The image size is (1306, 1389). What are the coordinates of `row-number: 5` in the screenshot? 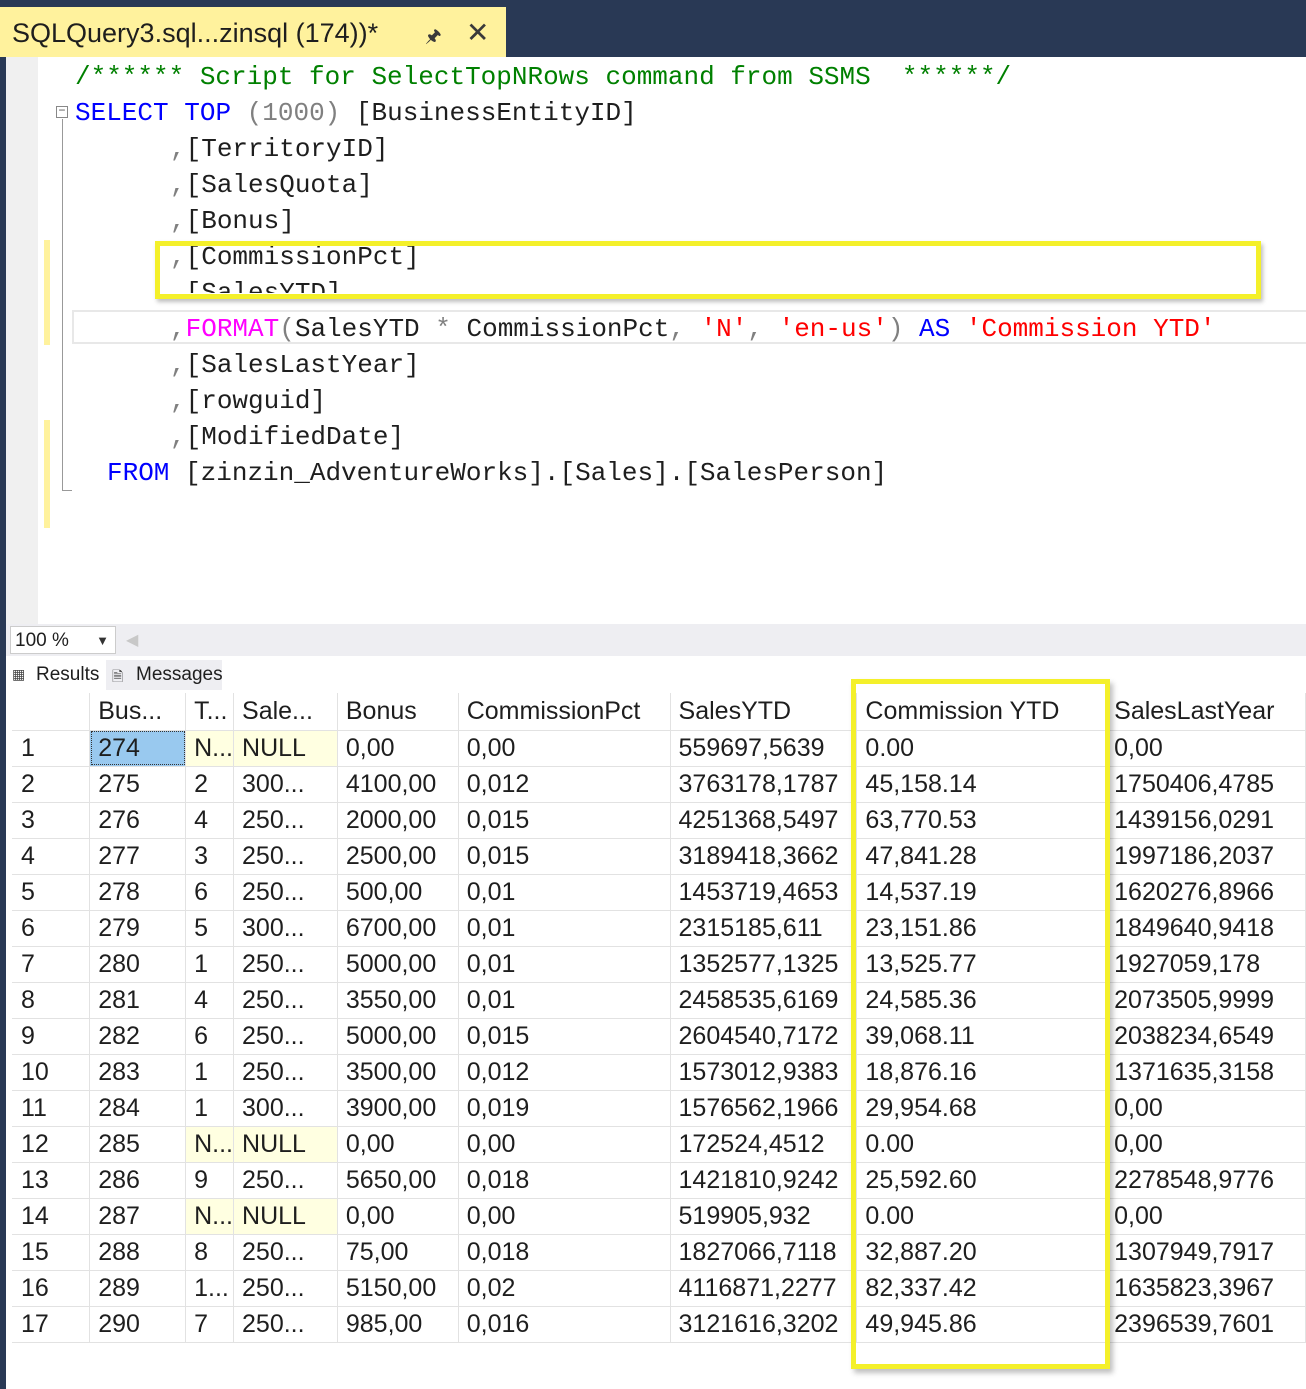 It's located at (51, 892).